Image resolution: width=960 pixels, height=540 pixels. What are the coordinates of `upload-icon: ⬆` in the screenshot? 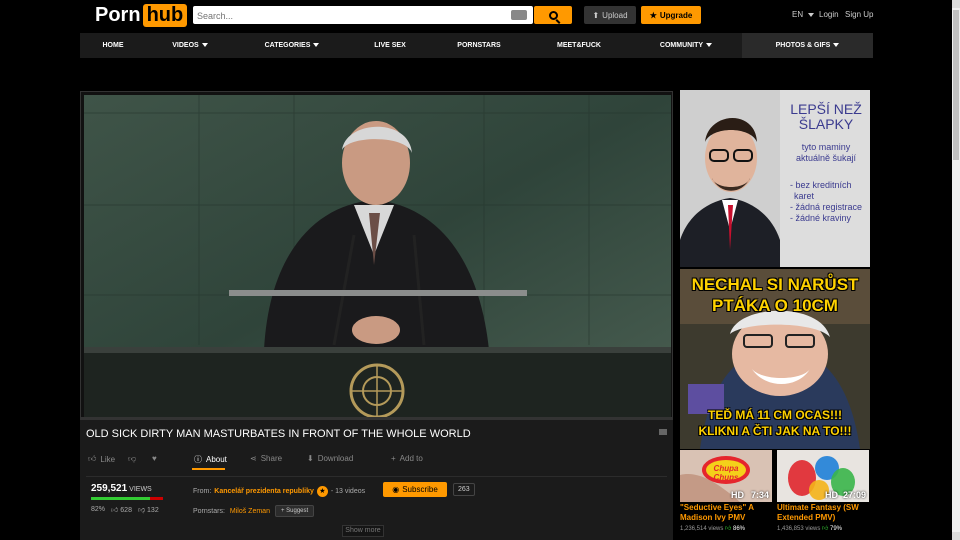 It's located at (596, 15).